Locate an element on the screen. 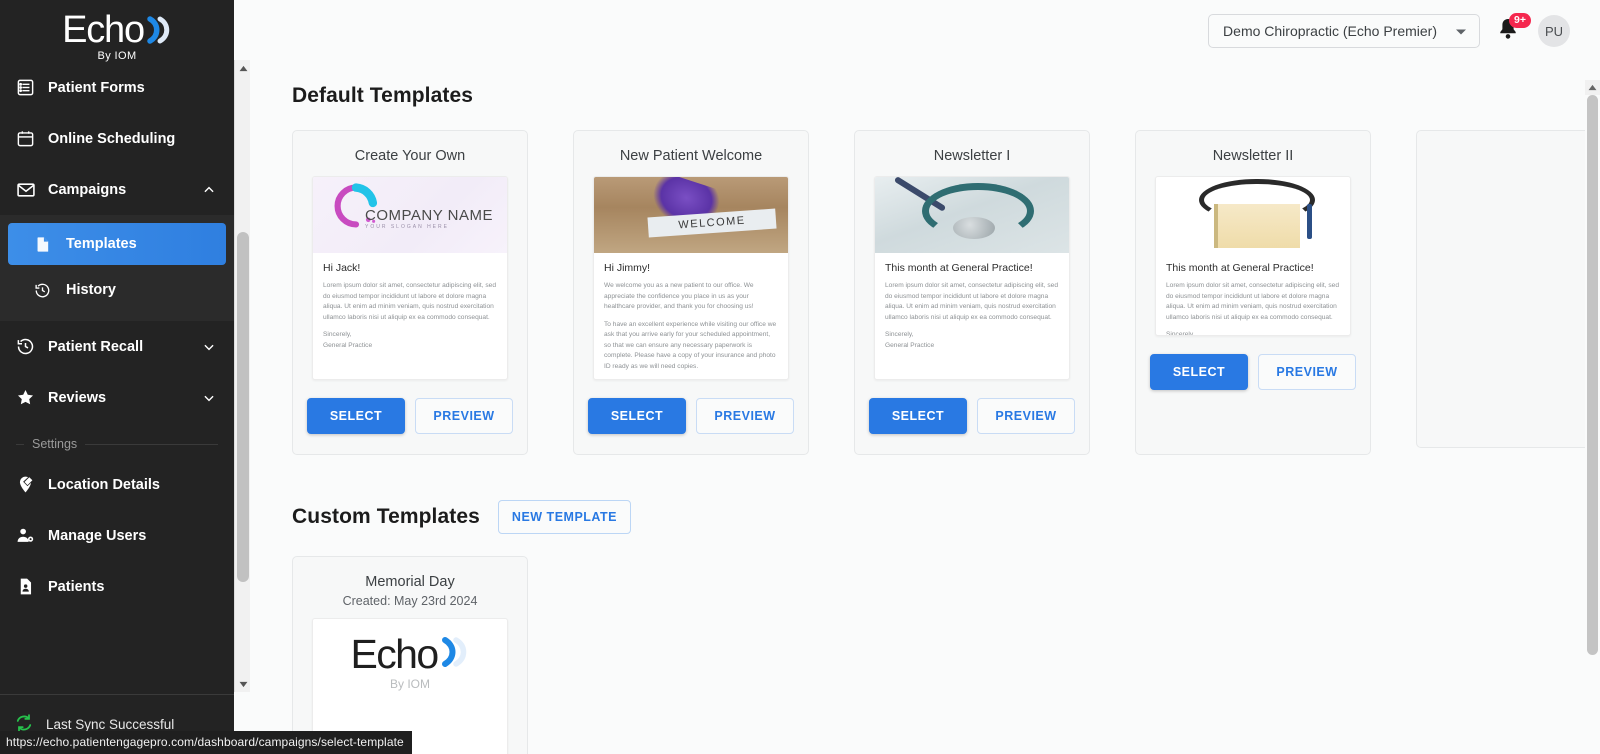  patient-file-icon is located at coordinates (29, 586).